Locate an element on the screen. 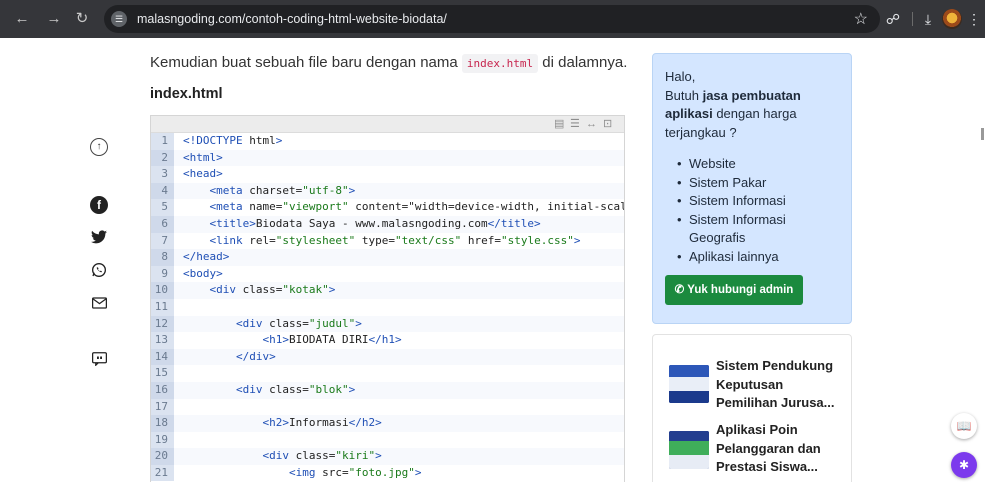  line-number: 4 is located at coordinates (162, 191).